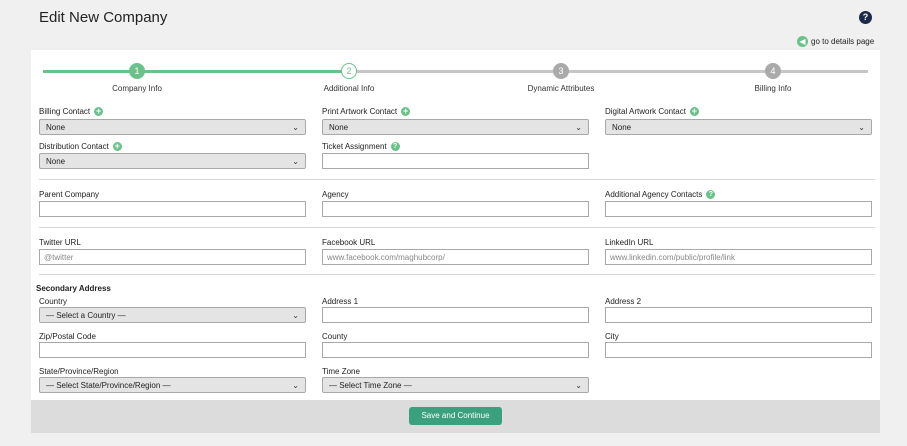 The width and height of the screenshot is (907, 446). Describe the element at coordinates (349, 71) in the screenshot. I see `step-2-circle: 2` at that location.